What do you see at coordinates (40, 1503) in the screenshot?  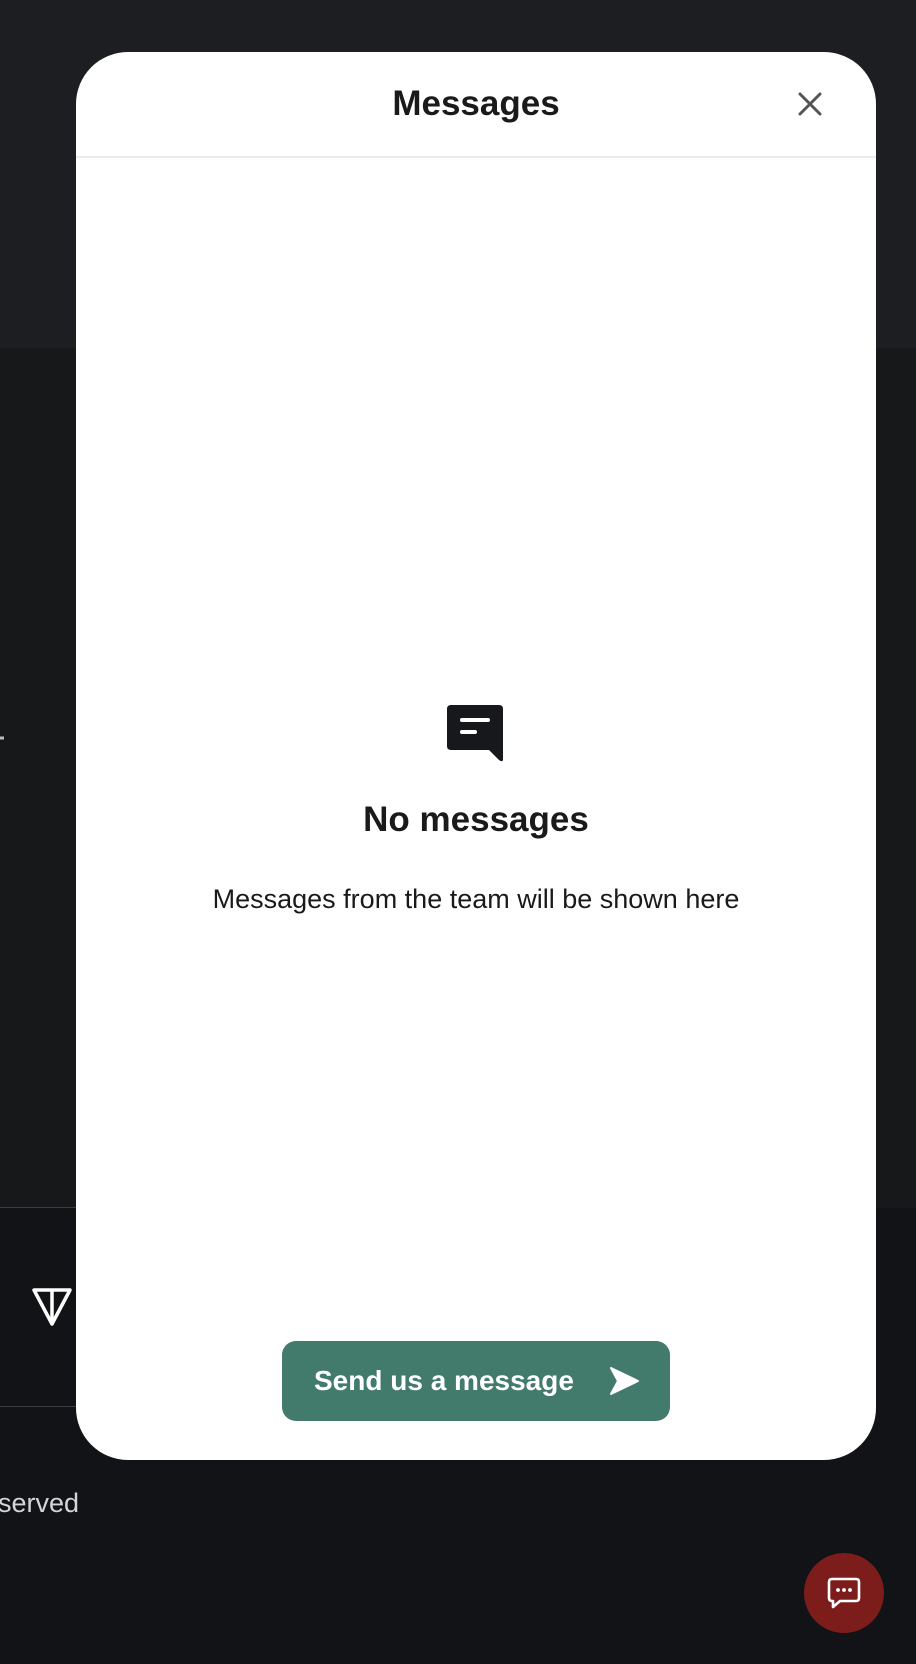 I see `footer-rights-text: served` at bounding box center [40, 1503].